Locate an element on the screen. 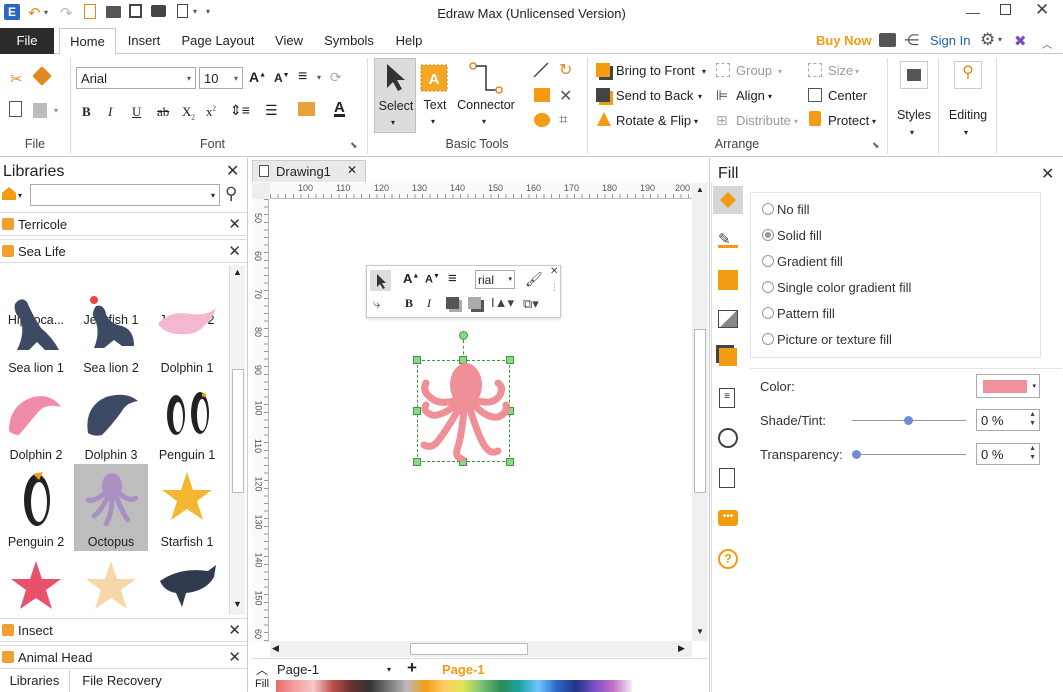 This screenshot has width=1063, height=692. mini-font-select: rial ▾ is located at coordinates (495, 279).